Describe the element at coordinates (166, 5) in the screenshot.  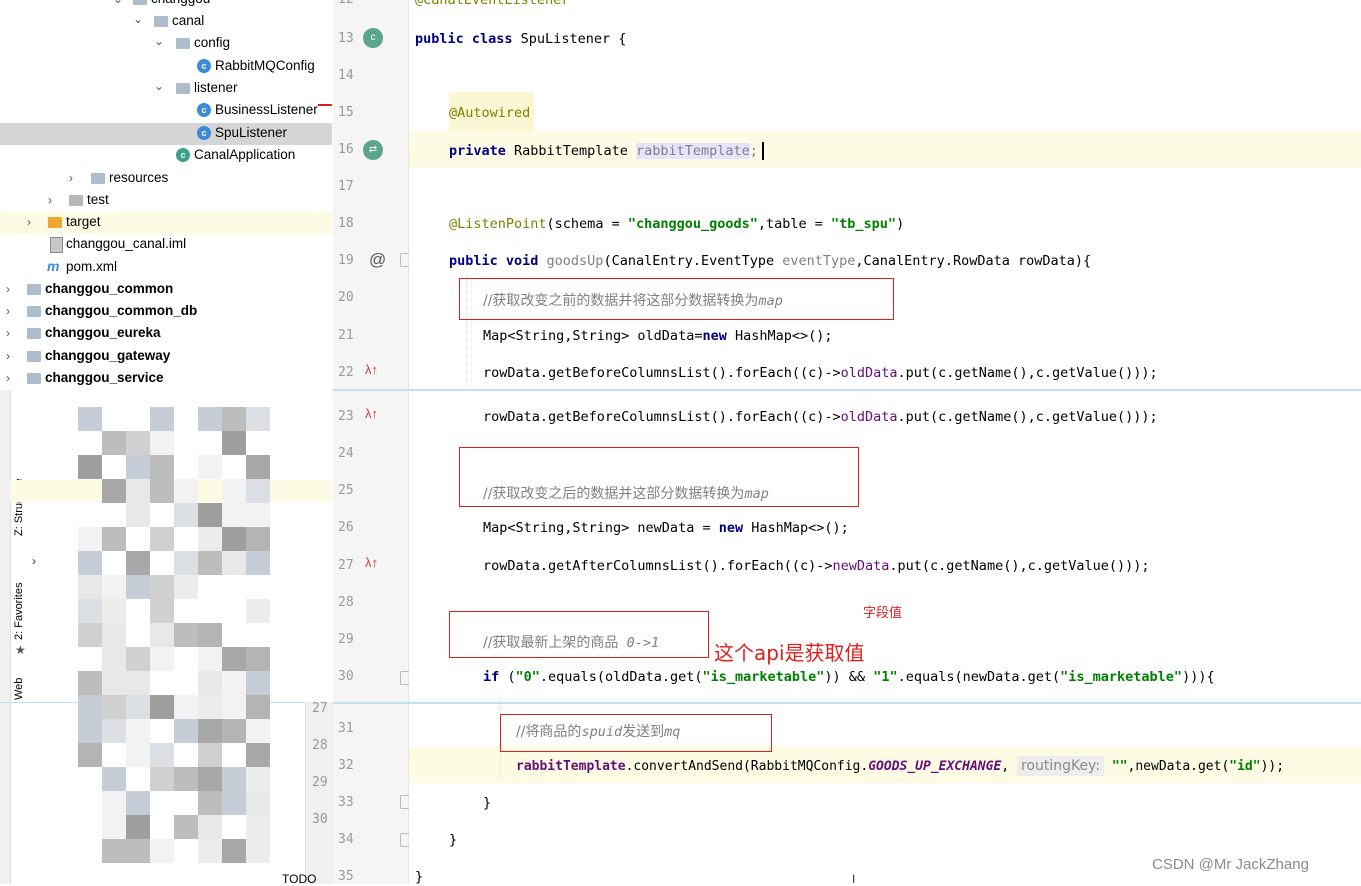
I see `tree-item-changgou: ⌄ changgou` at that location.